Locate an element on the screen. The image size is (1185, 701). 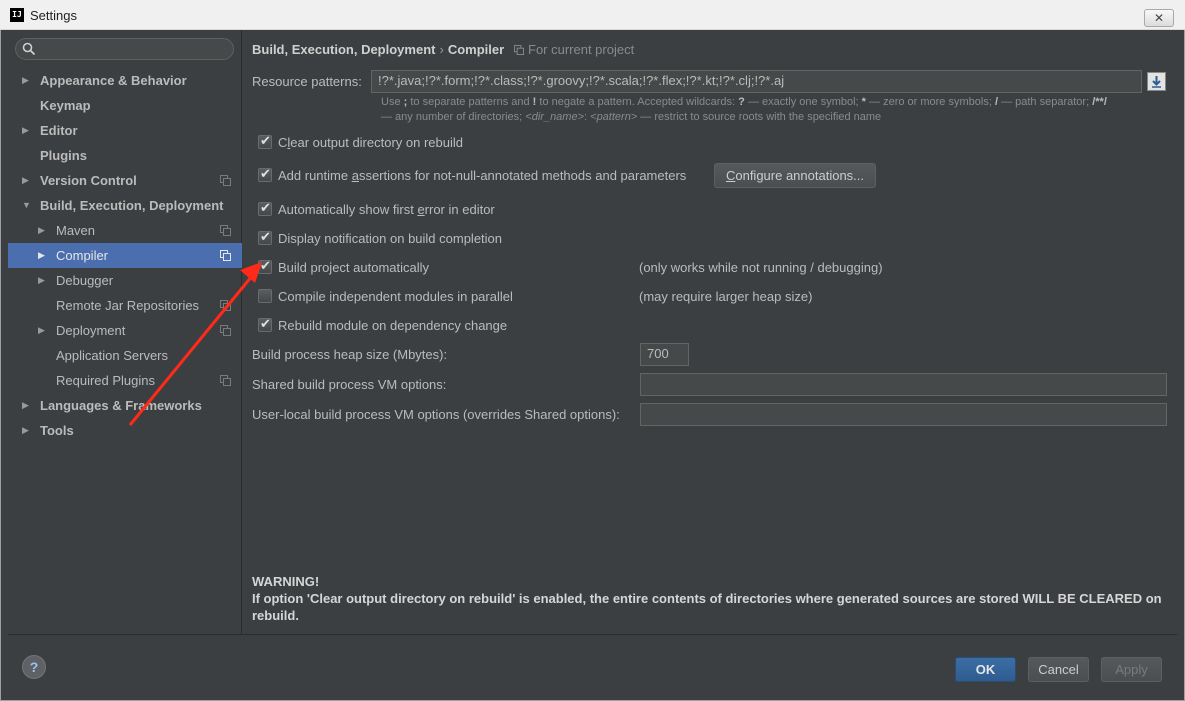
rebuild-on-dependency-label: Rebuild module on dependency change is located at coordinates (392, 325).